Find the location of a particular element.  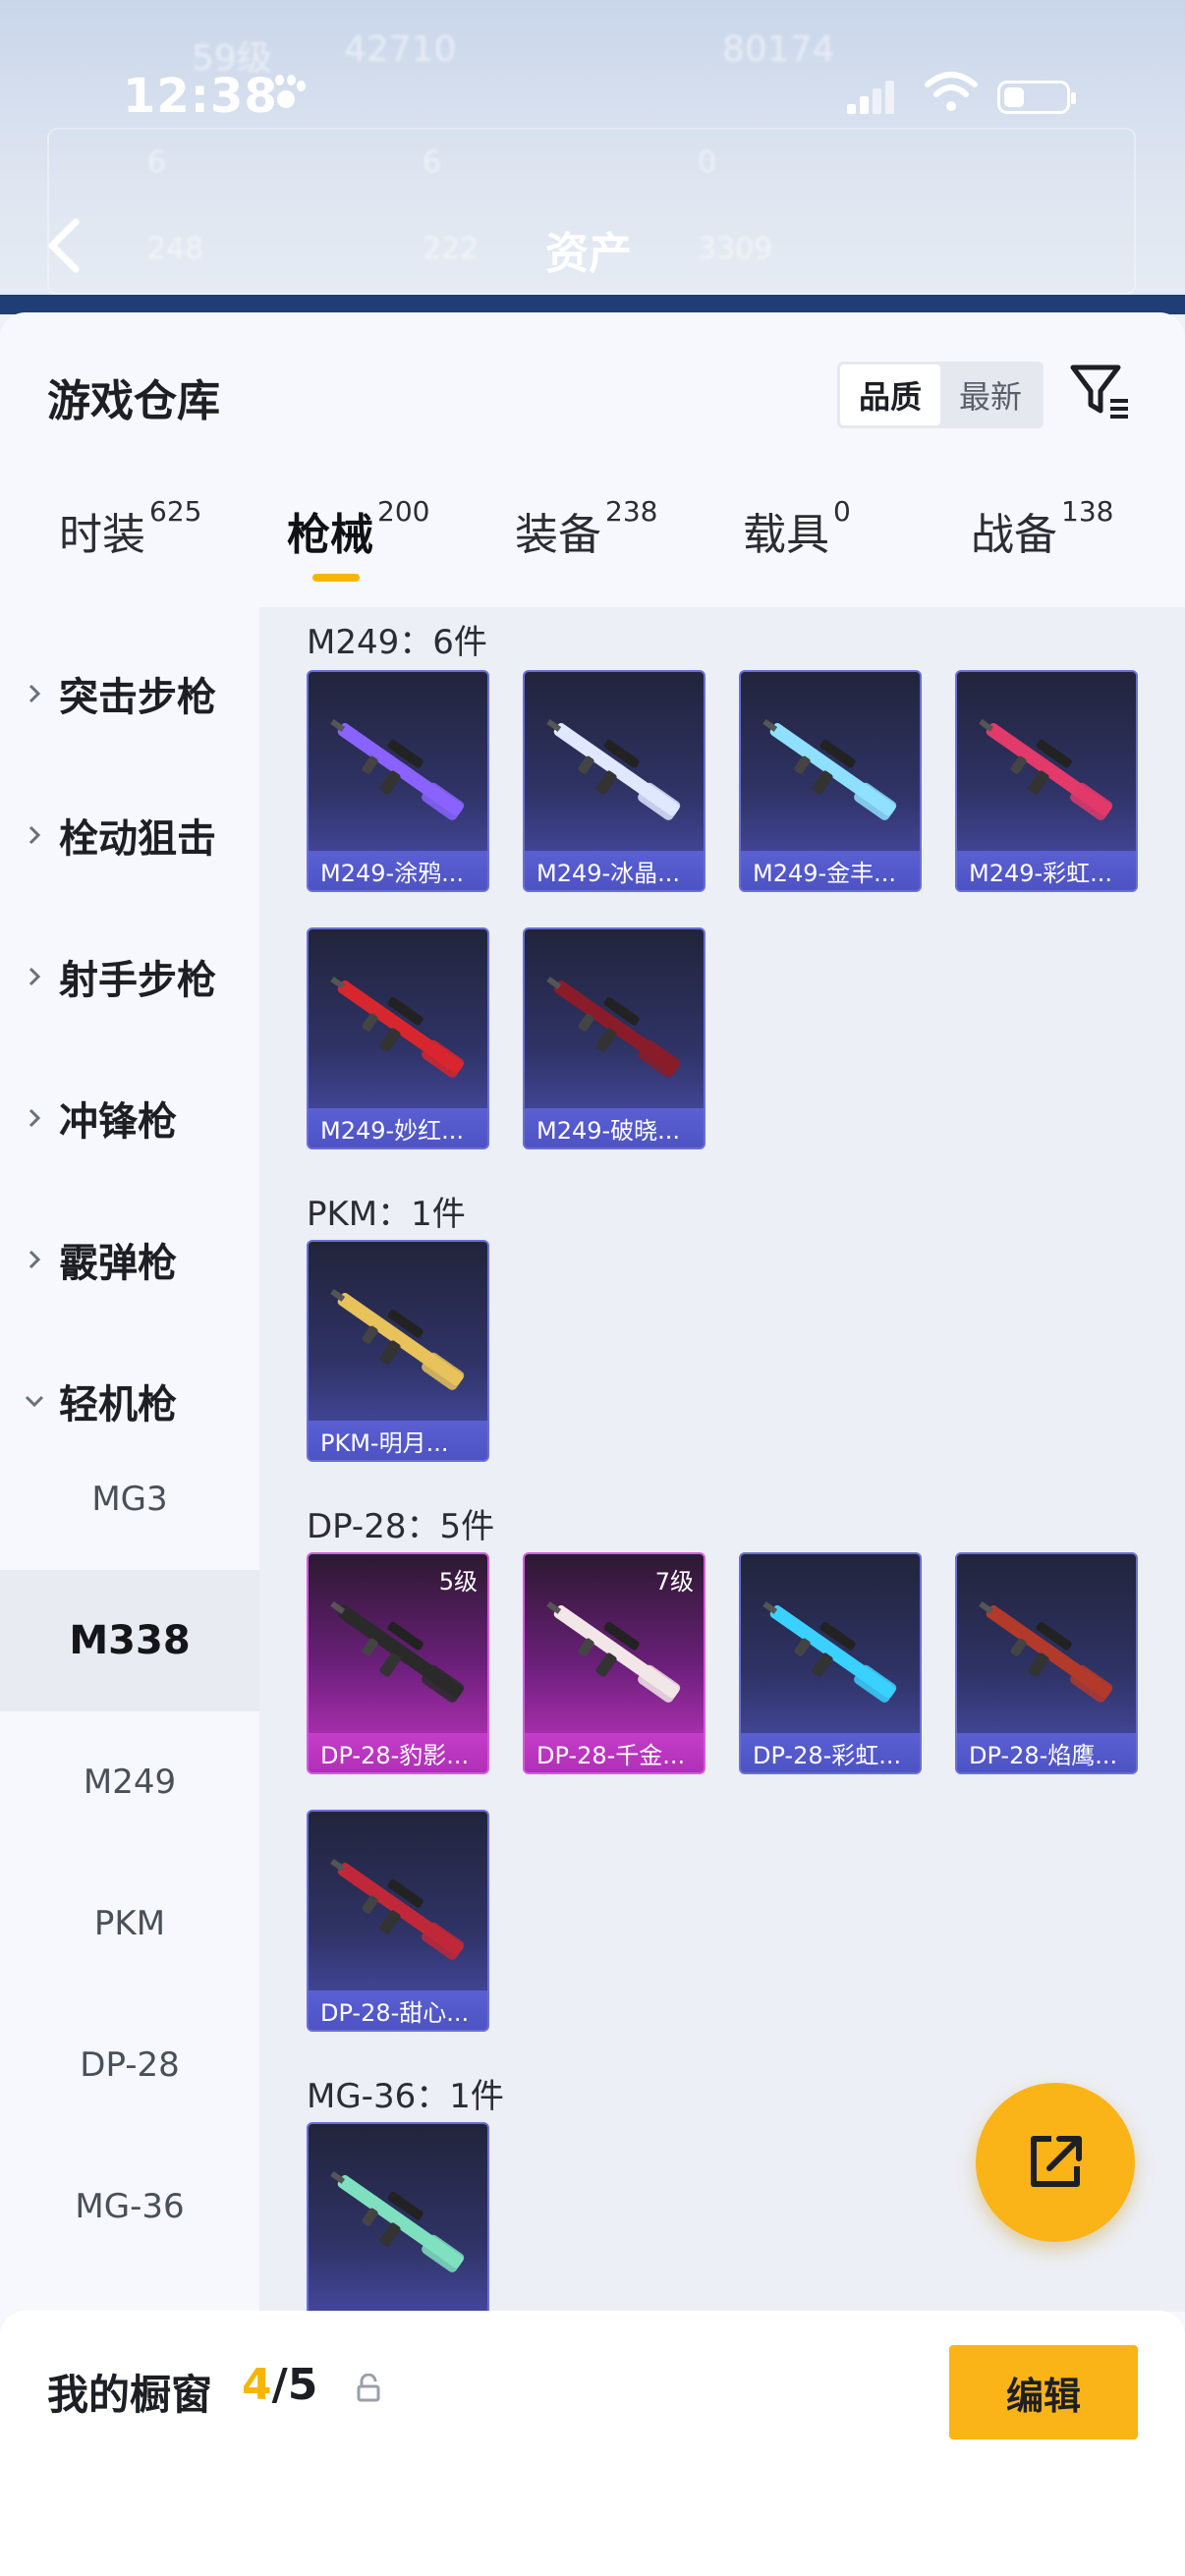

sidebar-item-bolt-sniper: 栓动狙击 is located at coordinates (130, 835).